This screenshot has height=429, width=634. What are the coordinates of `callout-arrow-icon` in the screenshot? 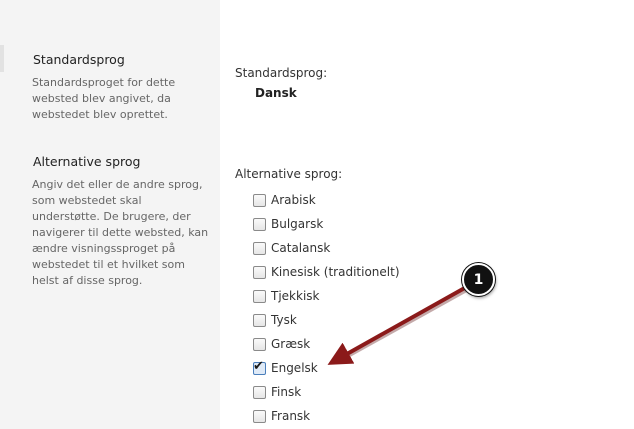 It's located at (400, 324).